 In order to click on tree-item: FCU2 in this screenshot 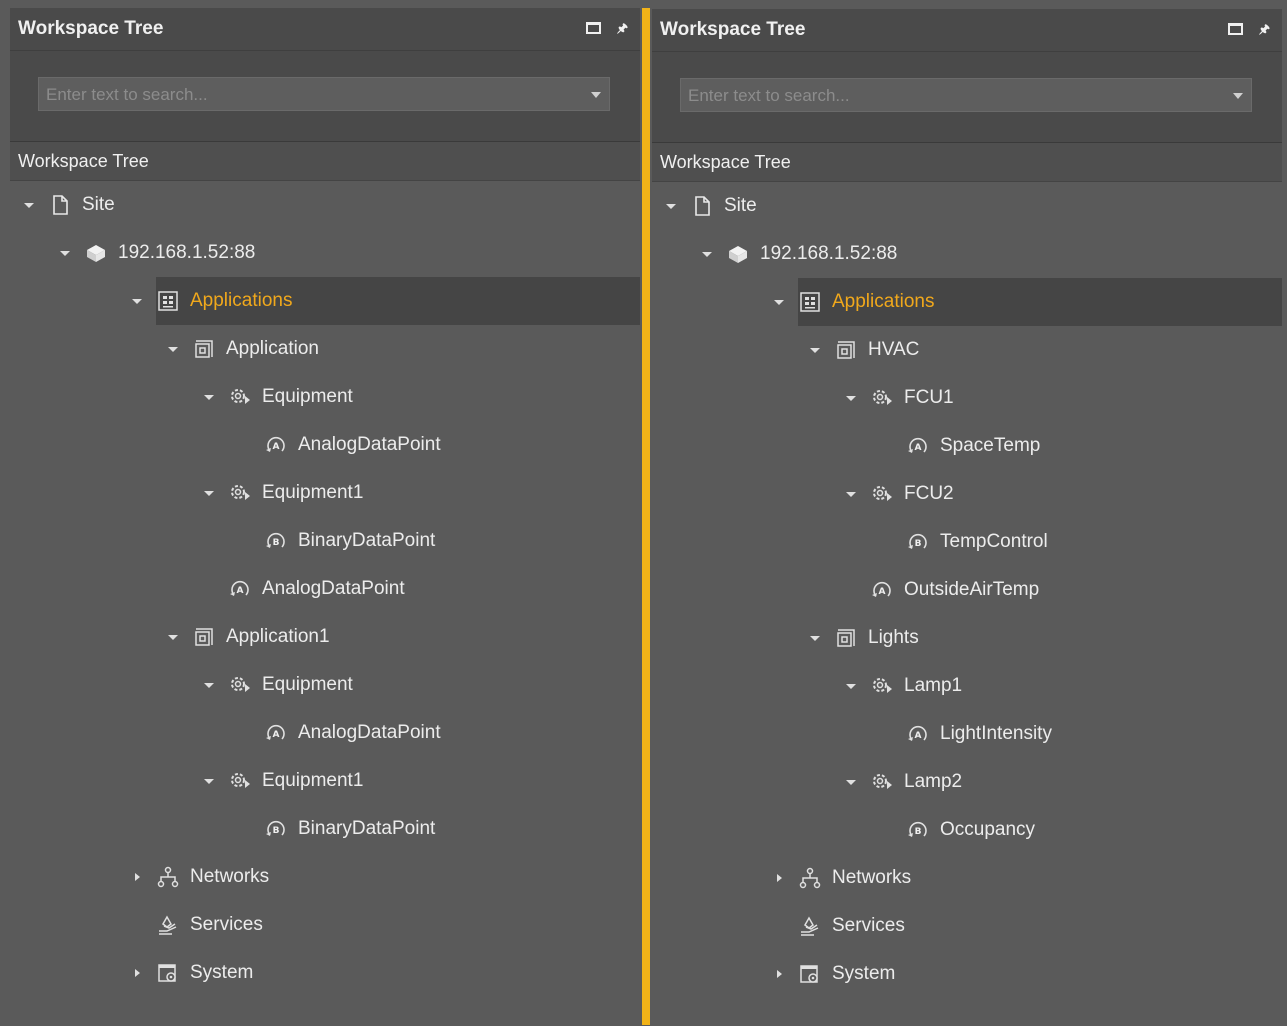, I will do `click(967, 494)`.